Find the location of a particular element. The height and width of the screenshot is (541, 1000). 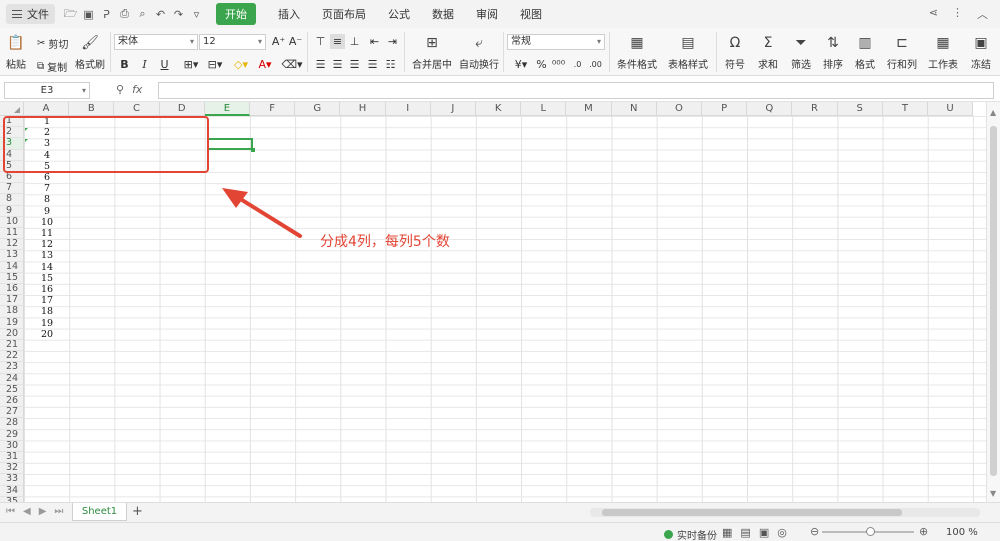

column-header: N is located at coordinates (634, 109).